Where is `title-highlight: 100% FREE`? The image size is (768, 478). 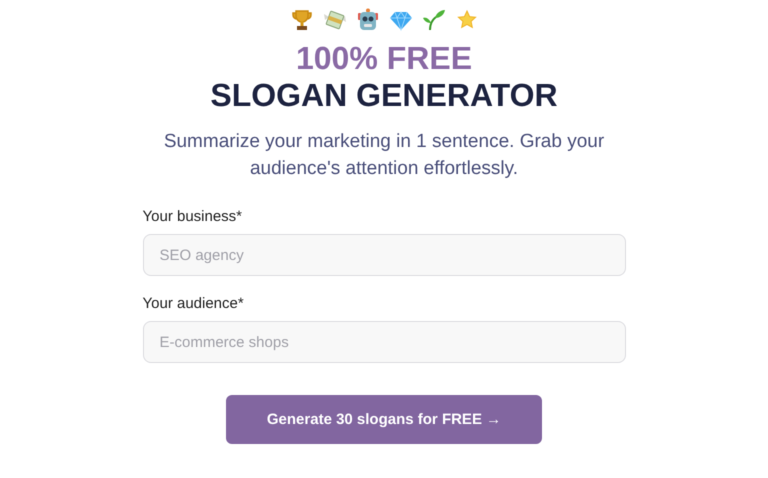
title-highlight: 100% FREE is located at coordinates (384, 58).